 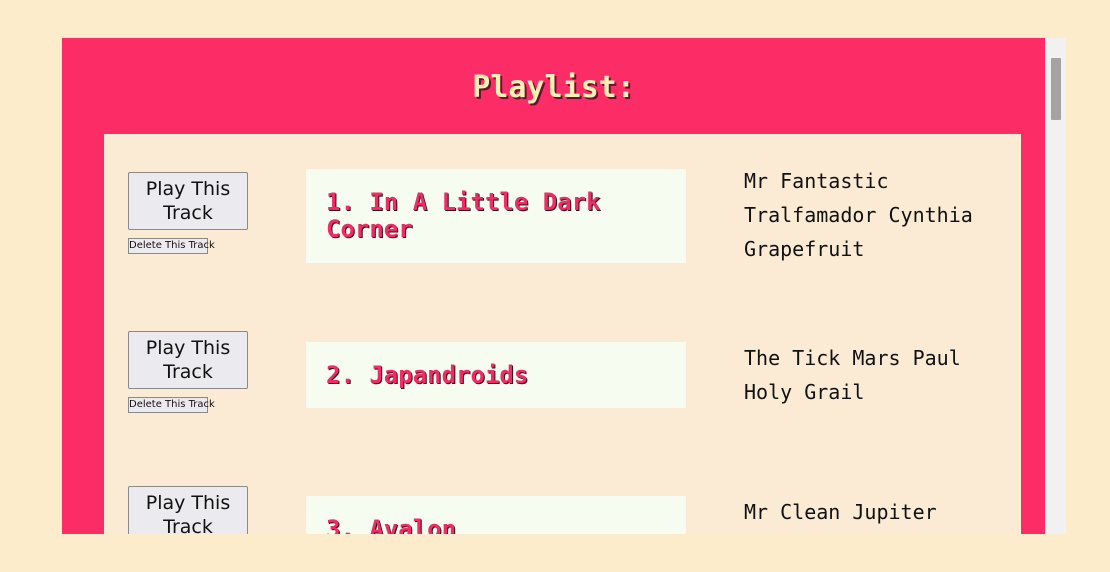 I want to click on track-artists: Mr Clean Jupiter, so click(x=840, y=512).